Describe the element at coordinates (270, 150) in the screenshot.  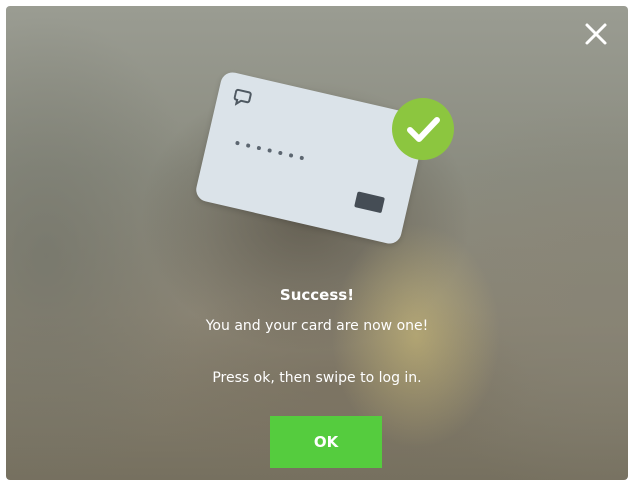
I see `card-number-dots` at that location.